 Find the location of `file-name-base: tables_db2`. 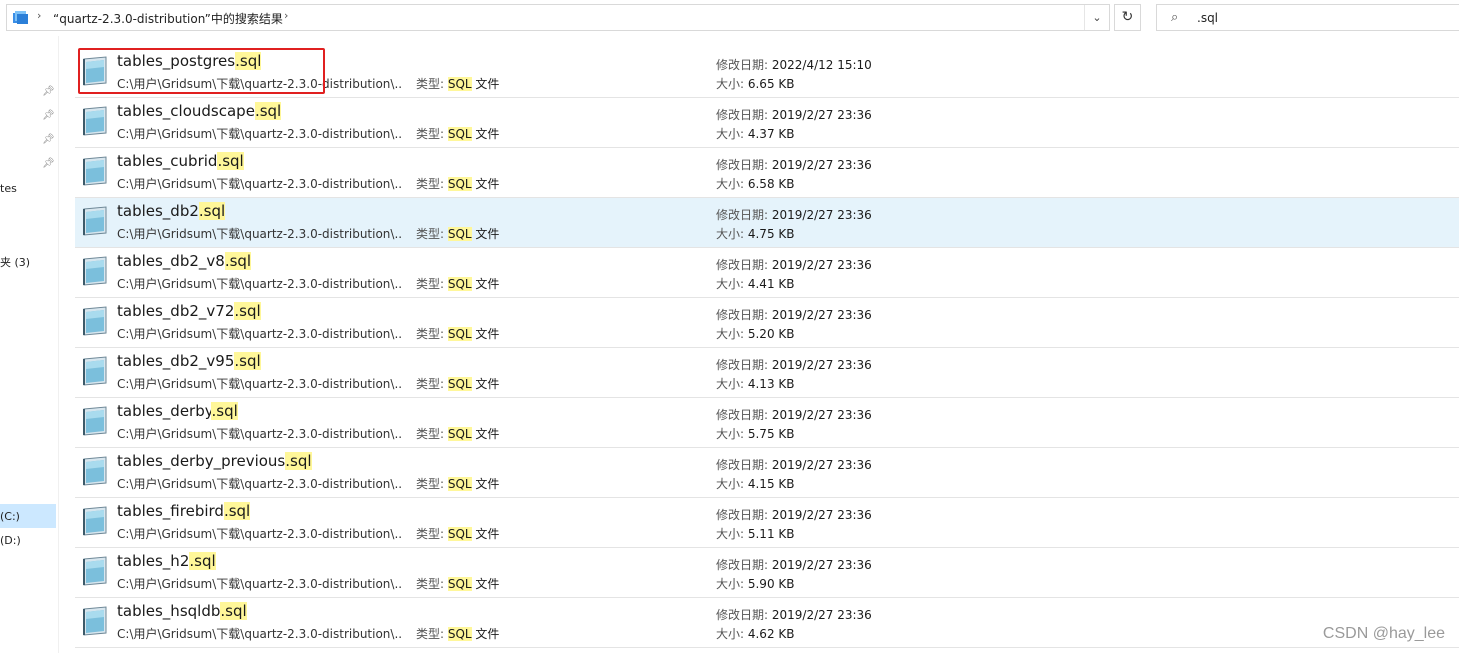

file-name-base: tables_db2 is located at coordinates (158, 211).